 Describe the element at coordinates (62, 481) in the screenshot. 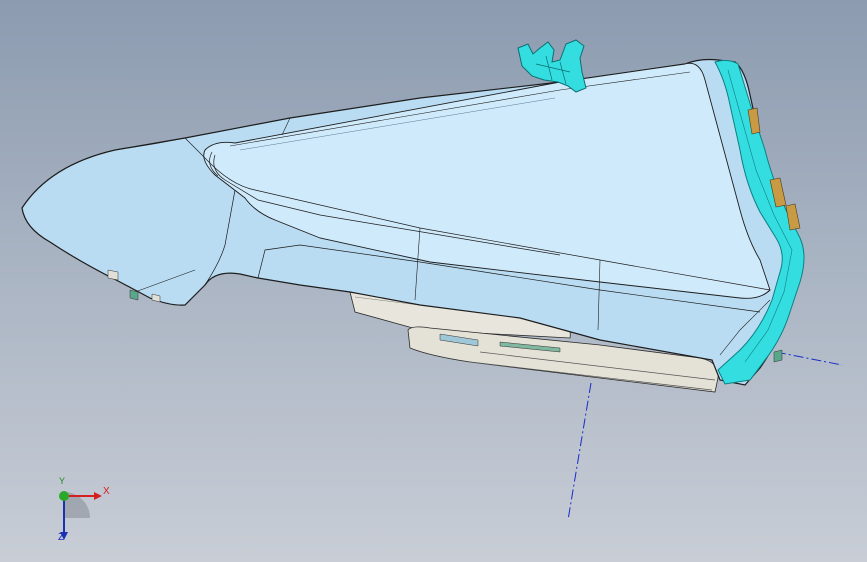

I see `y-axis-label: Y` at that location.